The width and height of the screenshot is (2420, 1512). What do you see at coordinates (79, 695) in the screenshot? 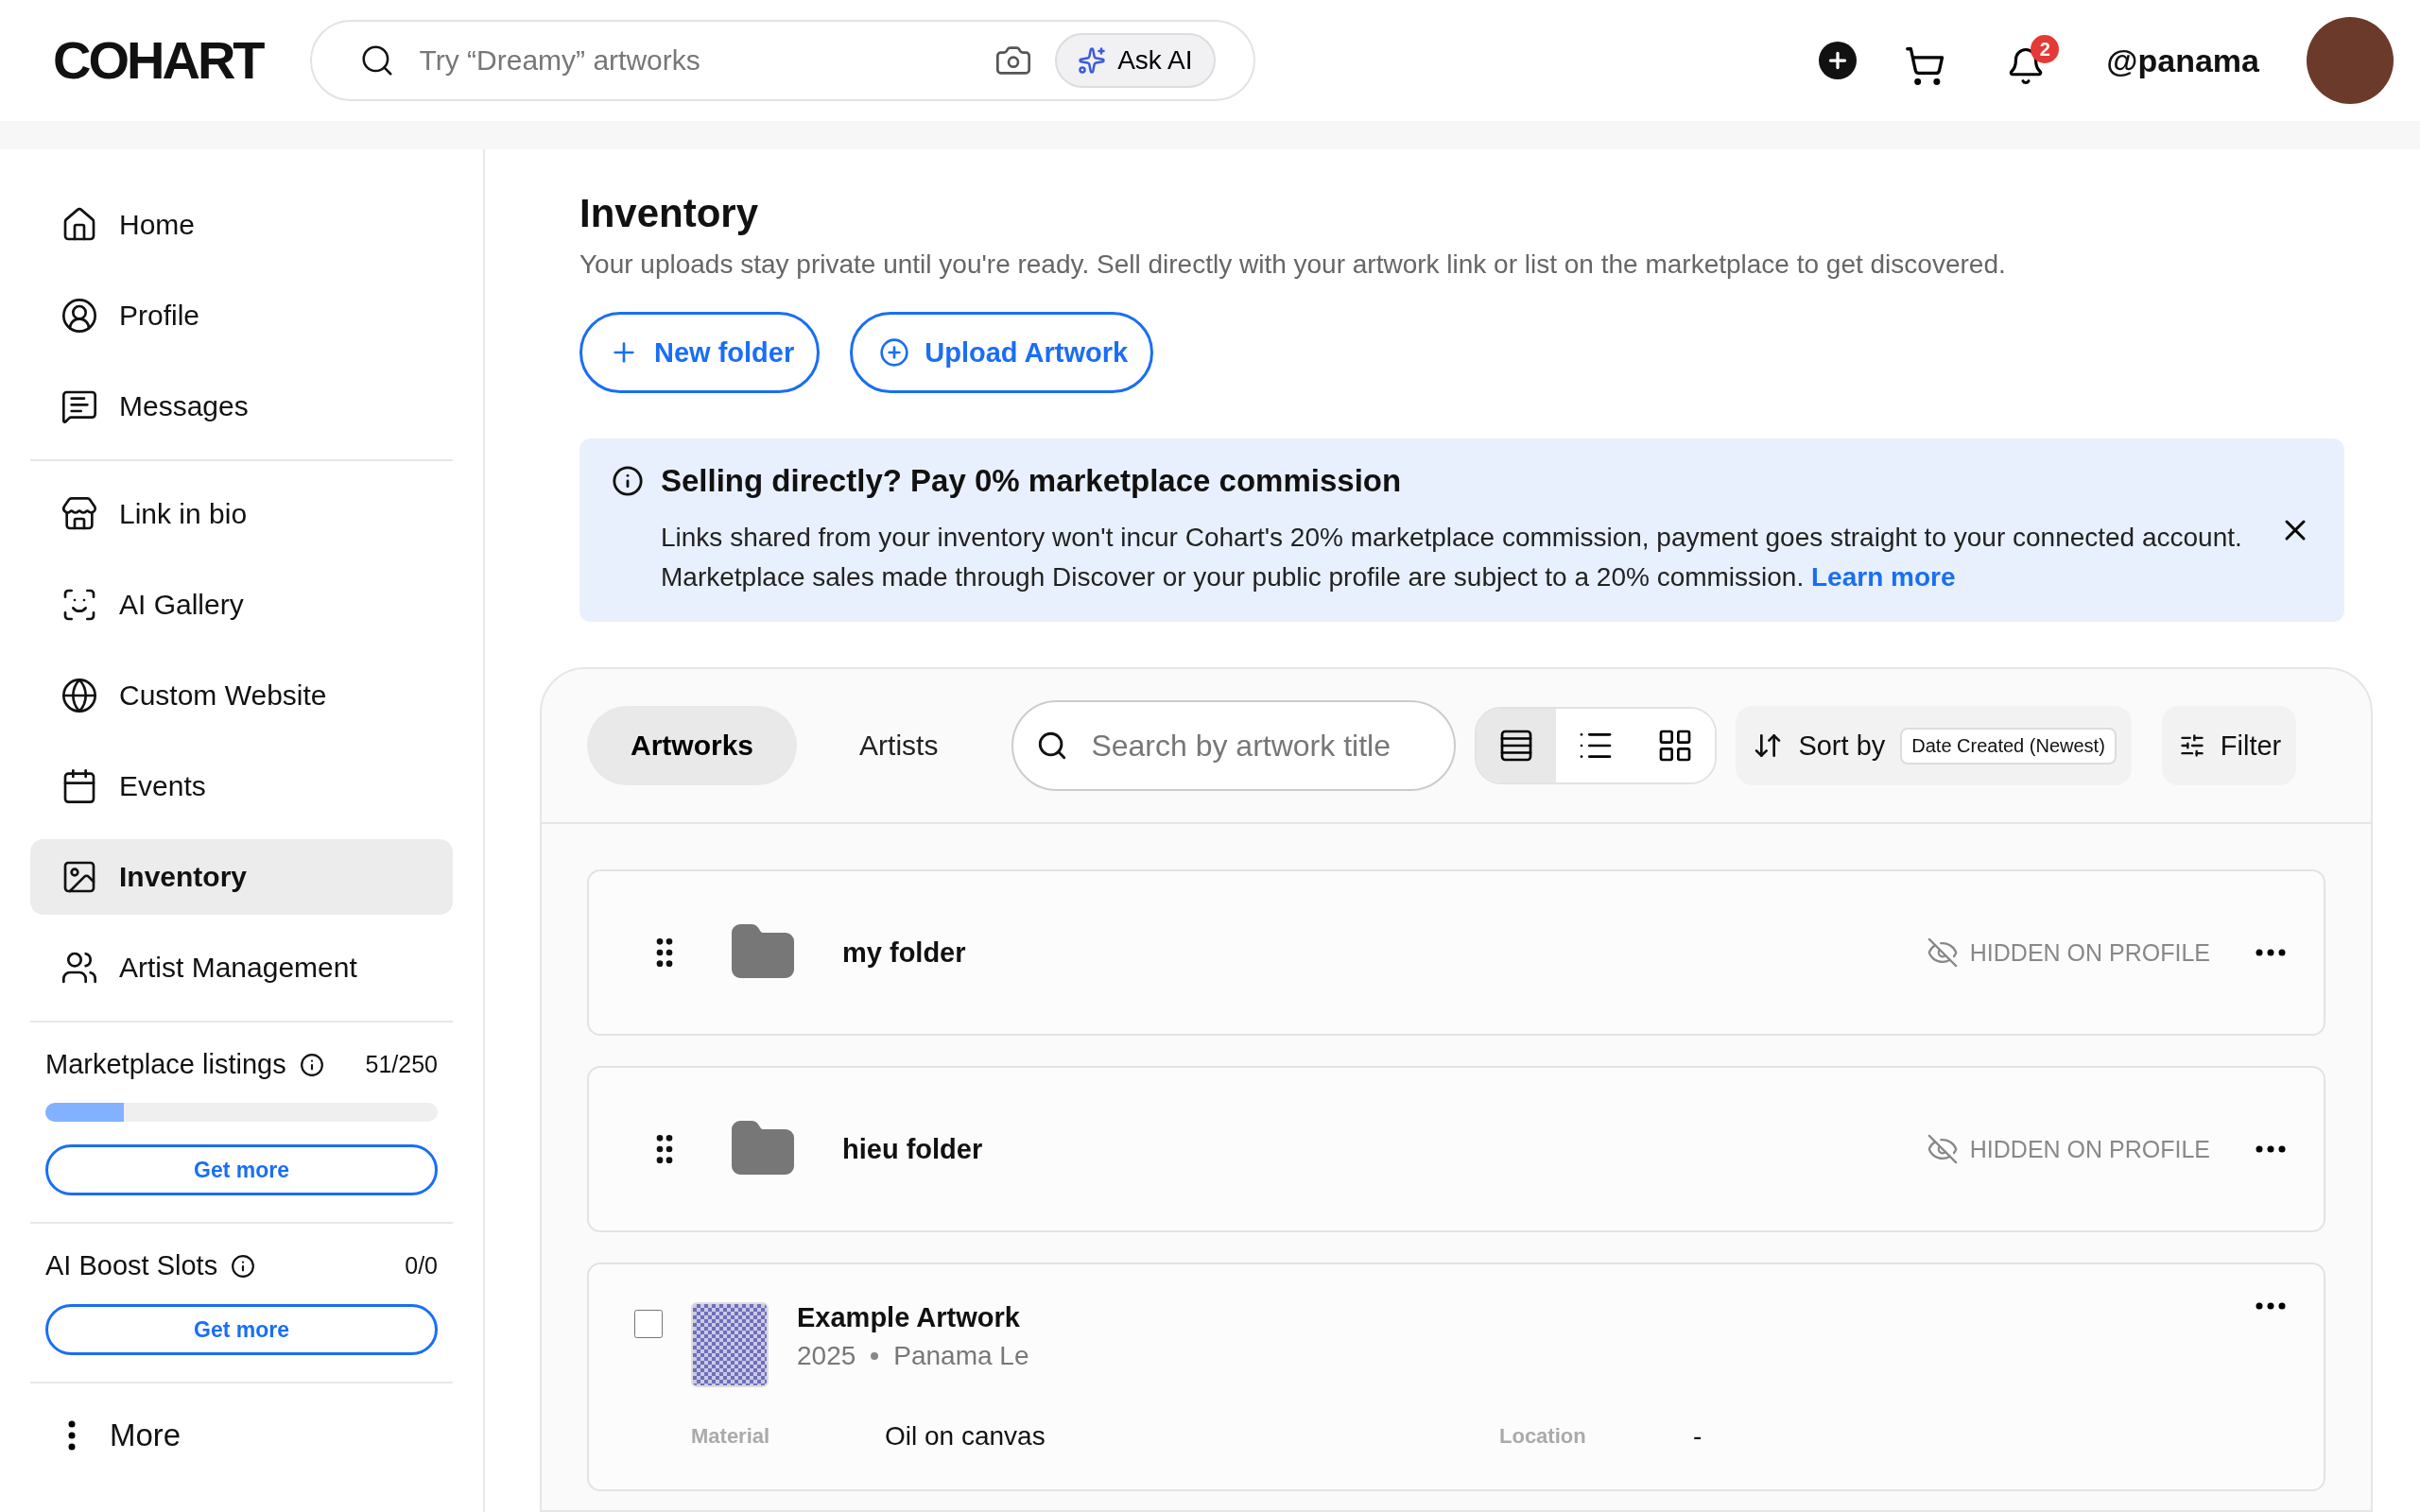
I see `globe-icon` at bounding box center [79, 695].